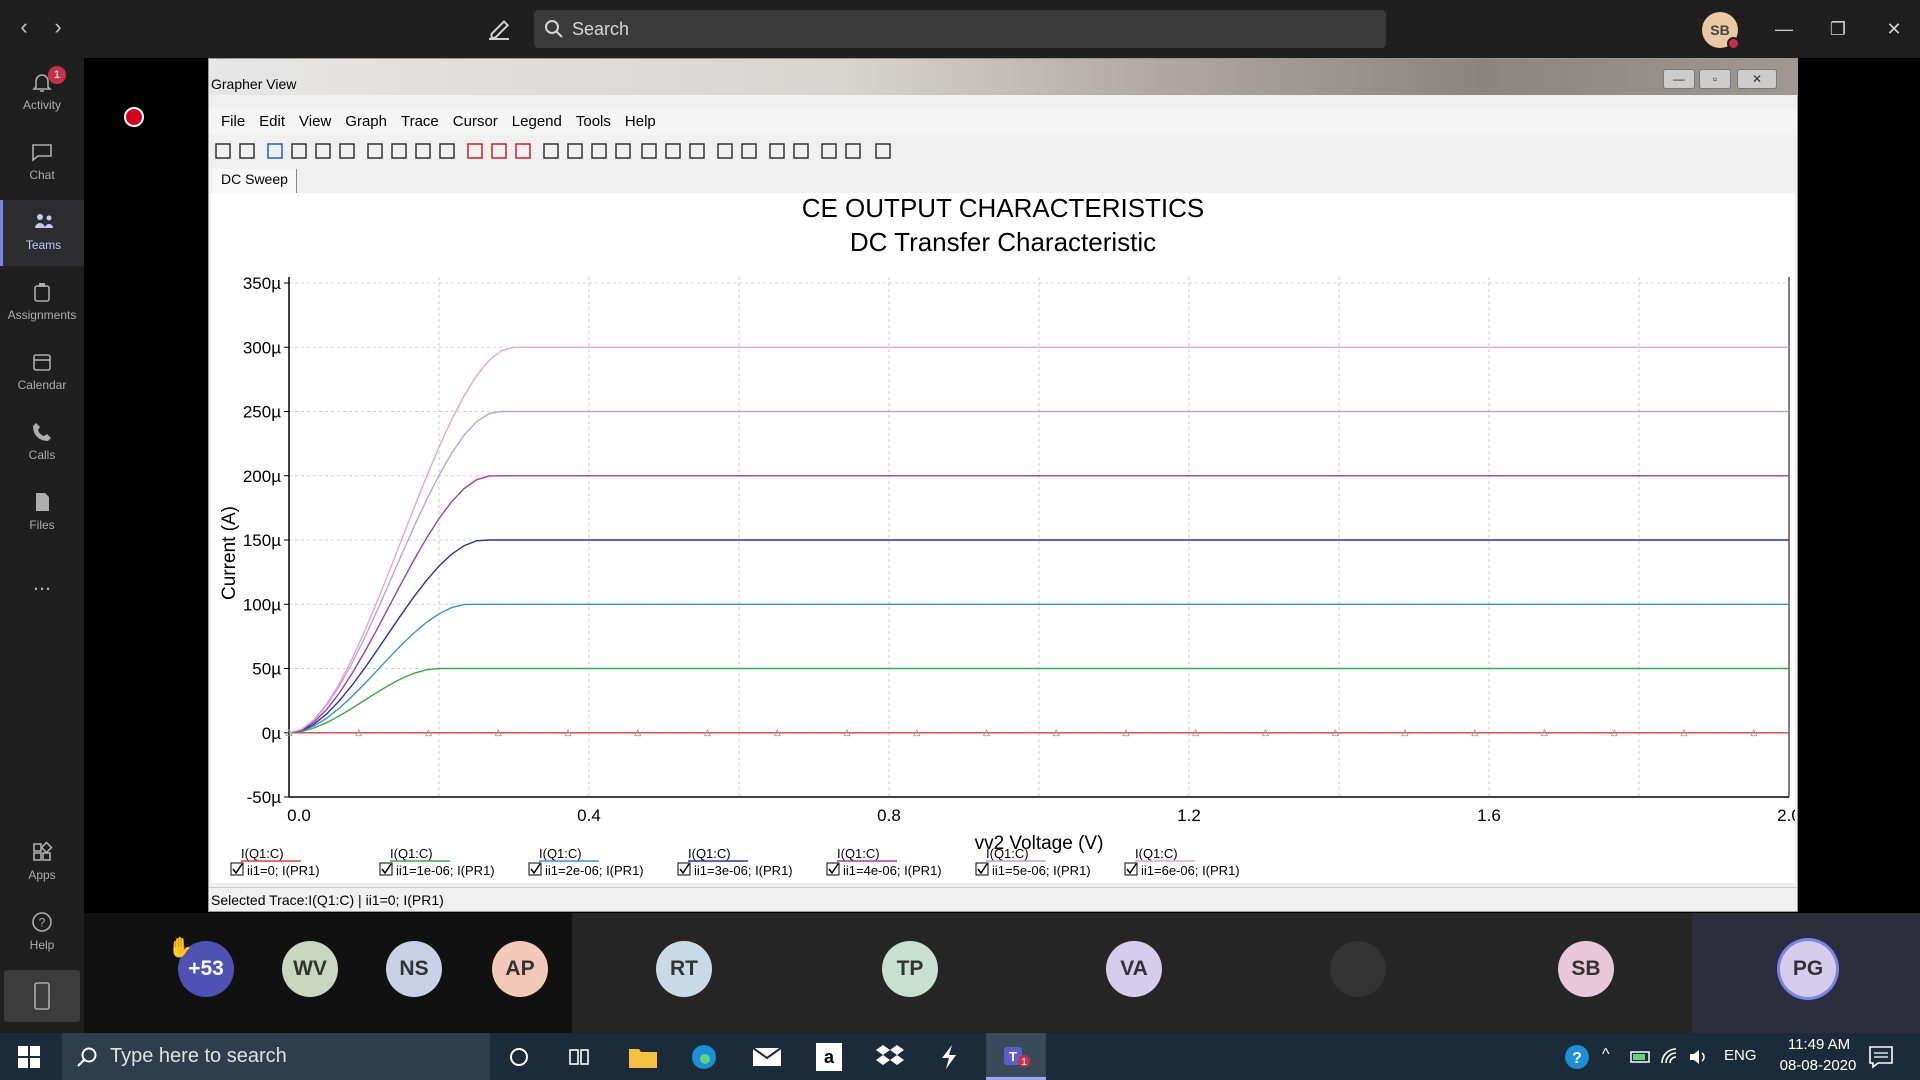 Image resolution: width=1920 pixels, height=1080 pixels. I want to click on grid-fine-icon, so click(400, 152).